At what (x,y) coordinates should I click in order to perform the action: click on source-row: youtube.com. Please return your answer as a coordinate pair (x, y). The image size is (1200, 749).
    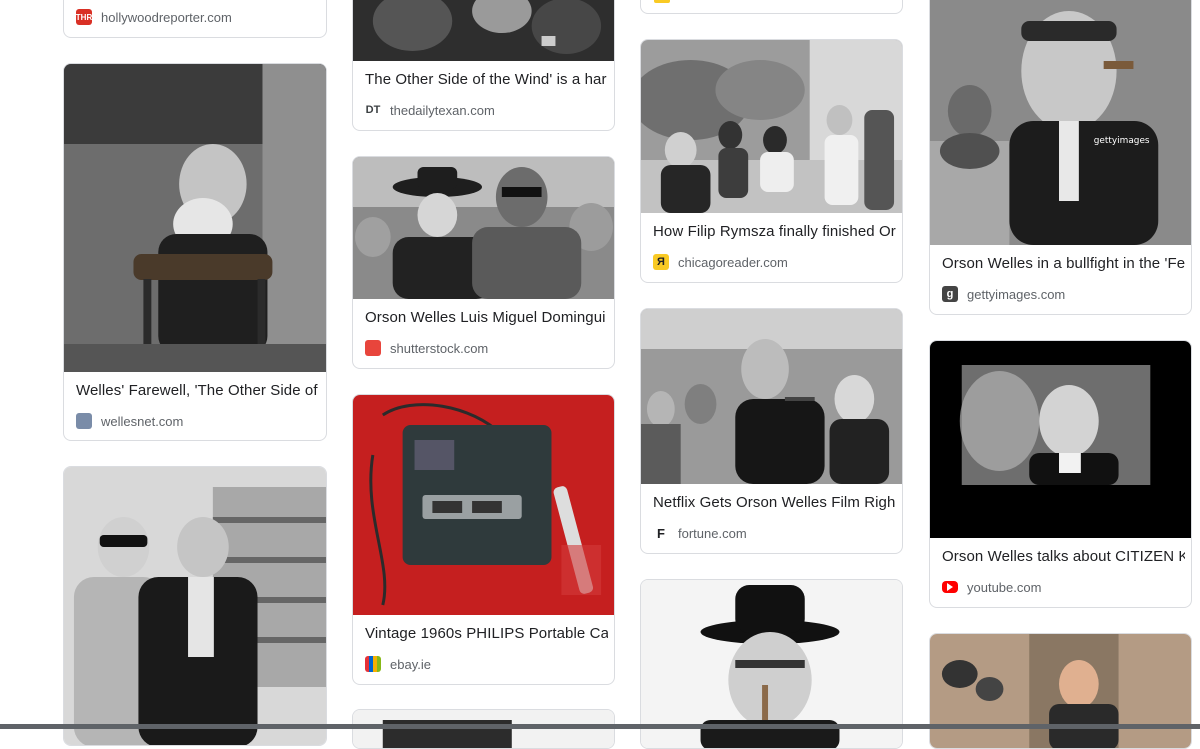
    Looking at the image, I should click on (1063, 587).